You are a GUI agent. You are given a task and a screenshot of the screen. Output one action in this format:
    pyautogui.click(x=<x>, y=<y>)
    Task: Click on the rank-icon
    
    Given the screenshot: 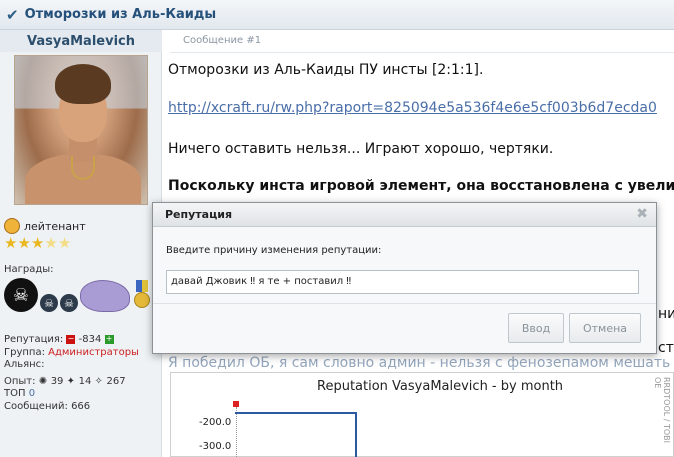 What is the action you would take?
    pyautogui.click(x=12, y=226)
    